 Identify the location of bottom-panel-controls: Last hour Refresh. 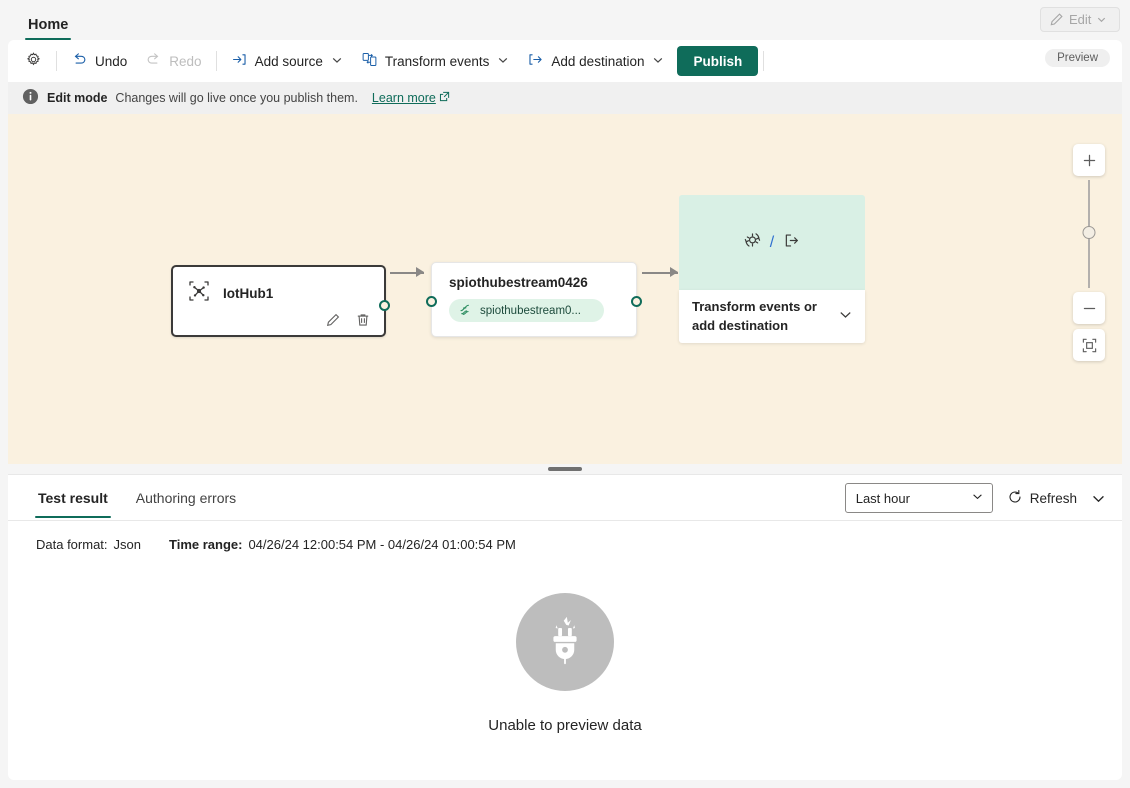
(975, 498).